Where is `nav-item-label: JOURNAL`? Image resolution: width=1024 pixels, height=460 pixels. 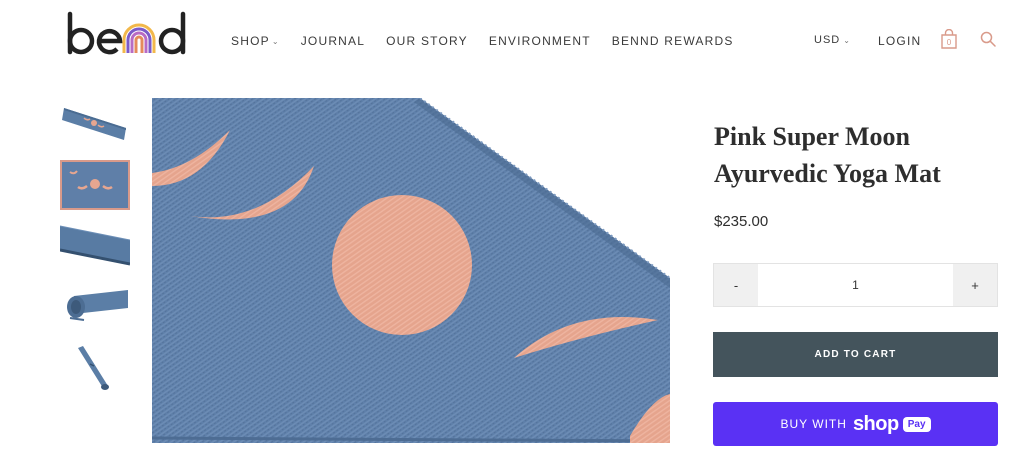
nav-item-label: JOURNAL is located at coordinates (333, 41).